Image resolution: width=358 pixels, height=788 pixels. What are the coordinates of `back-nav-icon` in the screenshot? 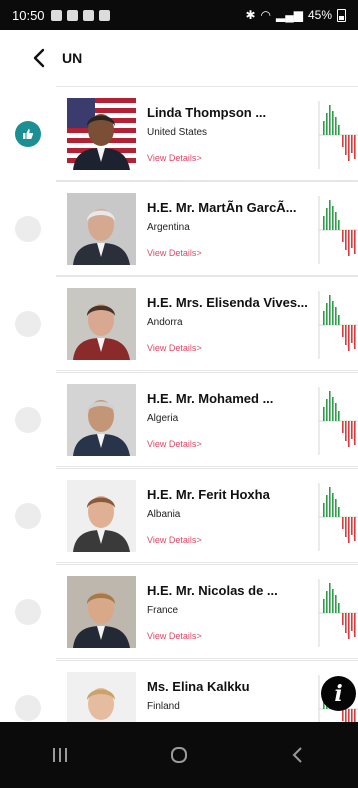 It's located at (297, 755).